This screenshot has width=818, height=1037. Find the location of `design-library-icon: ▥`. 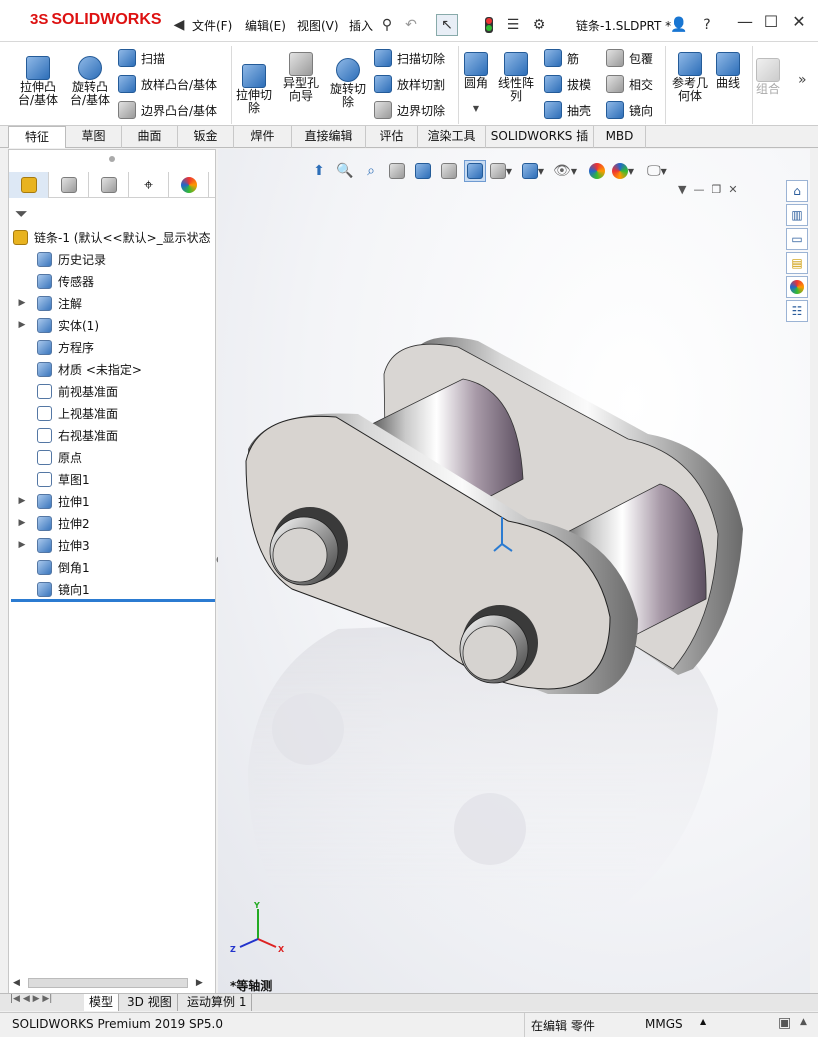

design-library-icon: ▥ is located at coordinates (797, 215).